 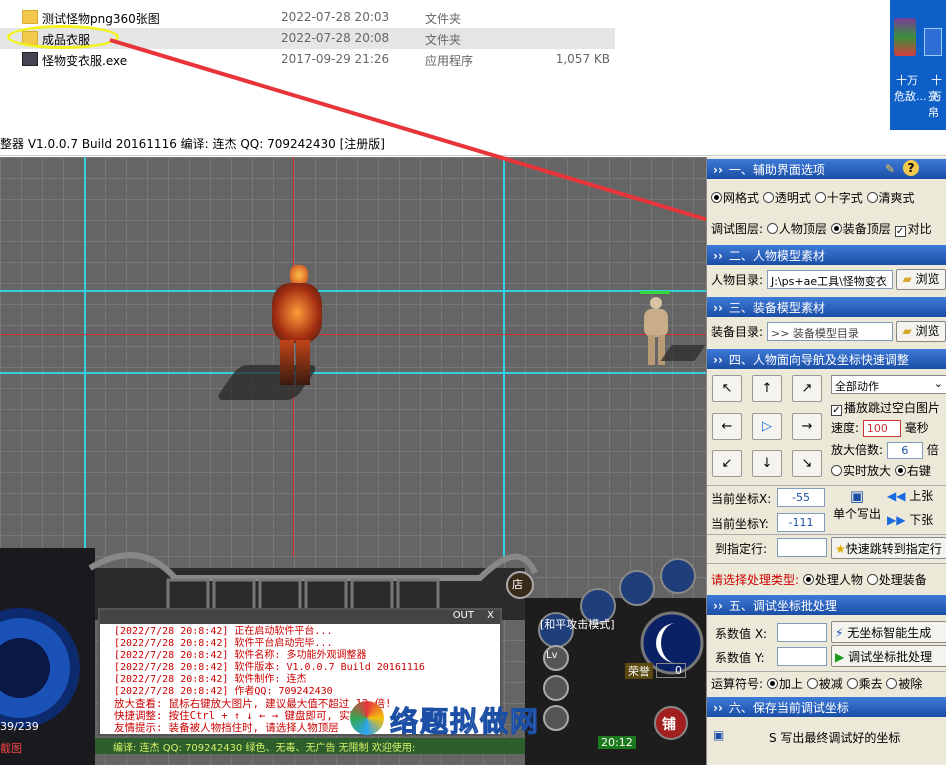 What do you see at coordinates (827, 737) in the screenshot?
I see `write-final-button: ▣ S 写出最终调试好的坐标` at bounding box center [827, 737].